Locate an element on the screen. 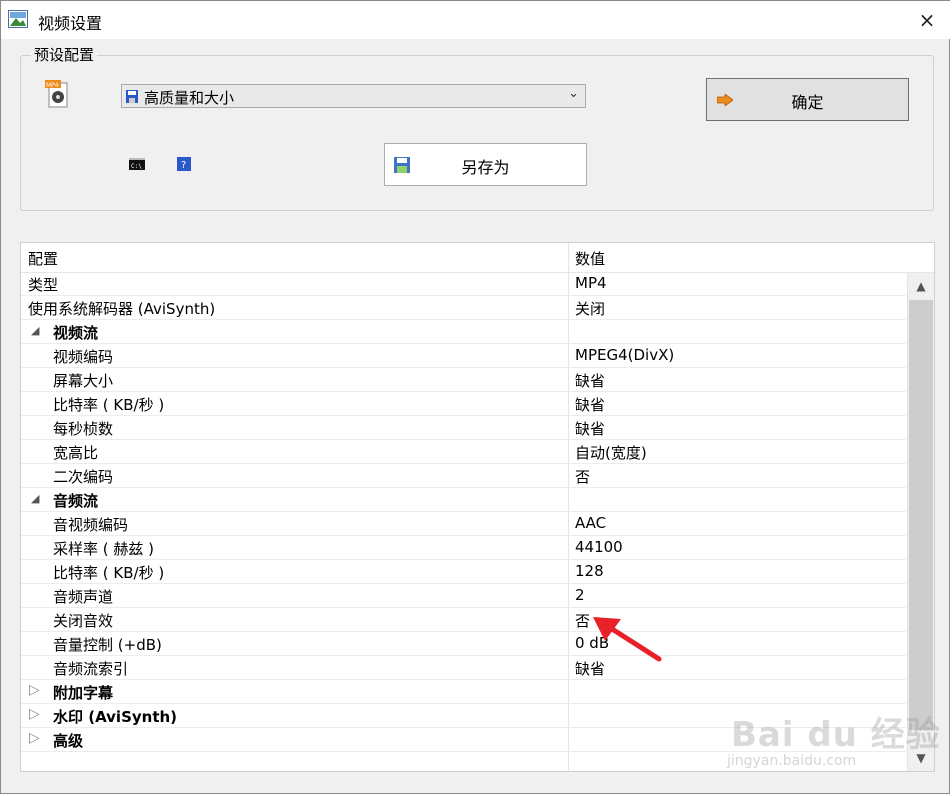  baidu-watermark: Bai du 经验 is located at coordinates (836, 735).